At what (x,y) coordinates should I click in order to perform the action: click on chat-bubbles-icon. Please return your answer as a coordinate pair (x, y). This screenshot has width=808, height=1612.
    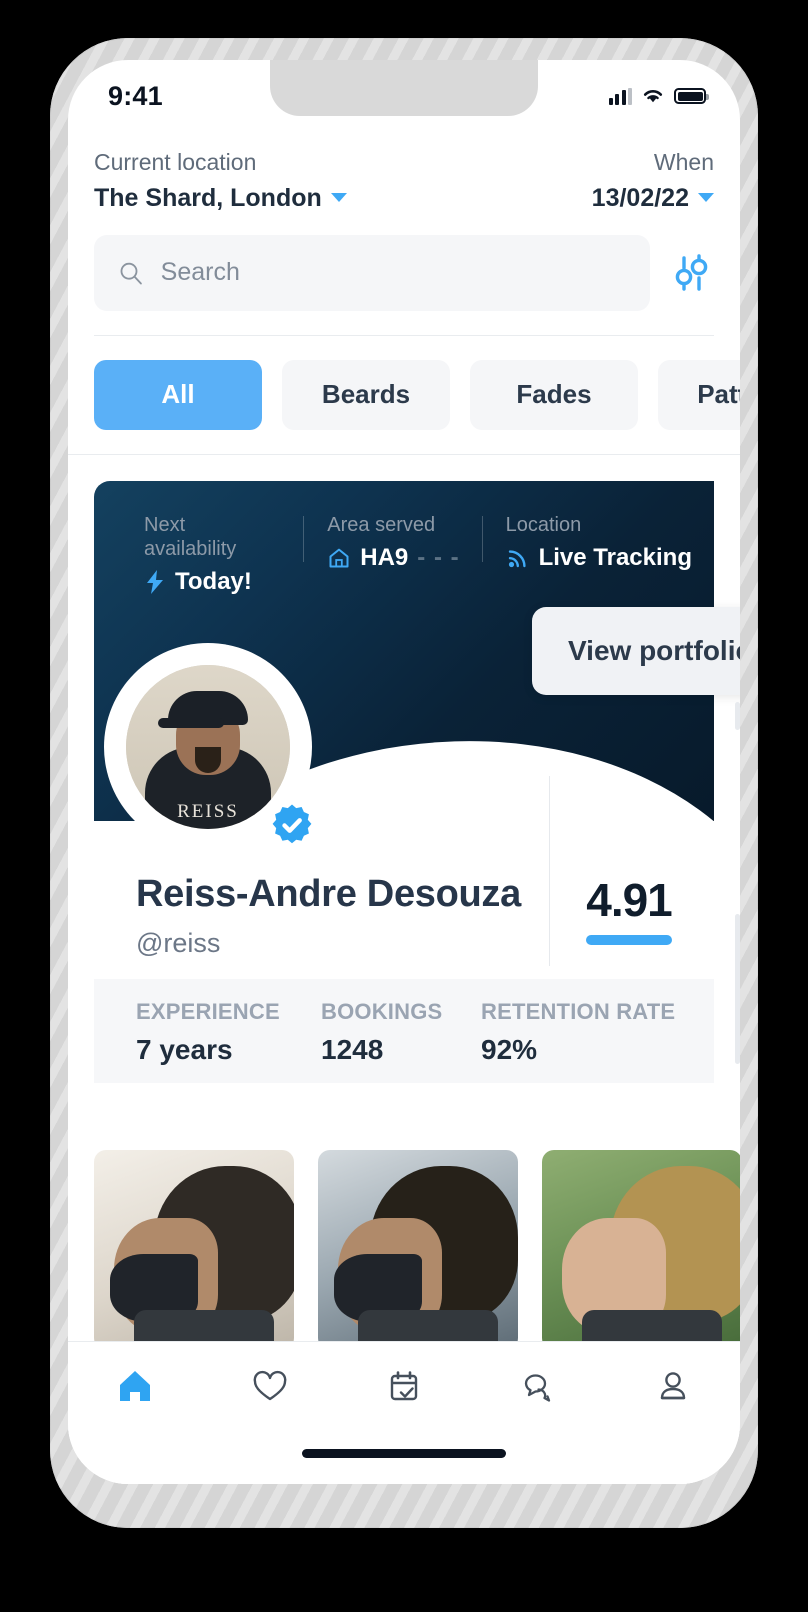
    Looking at the image, I should click on (538, 1388).